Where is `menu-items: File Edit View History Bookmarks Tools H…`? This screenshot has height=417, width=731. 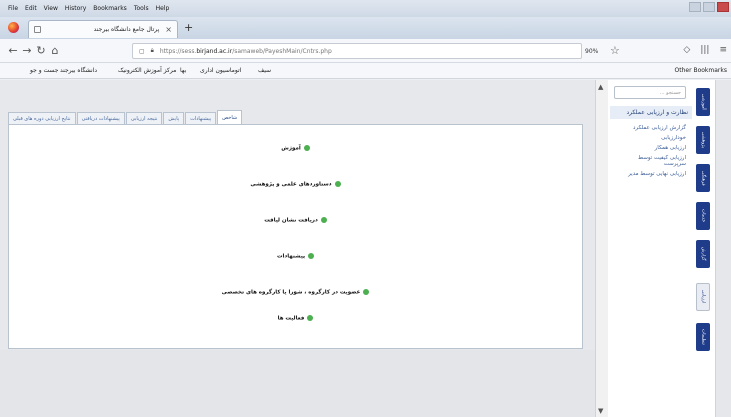 menu-items: File Edit View History Bookmarks Tools H… is located at coordinates (84, 8).